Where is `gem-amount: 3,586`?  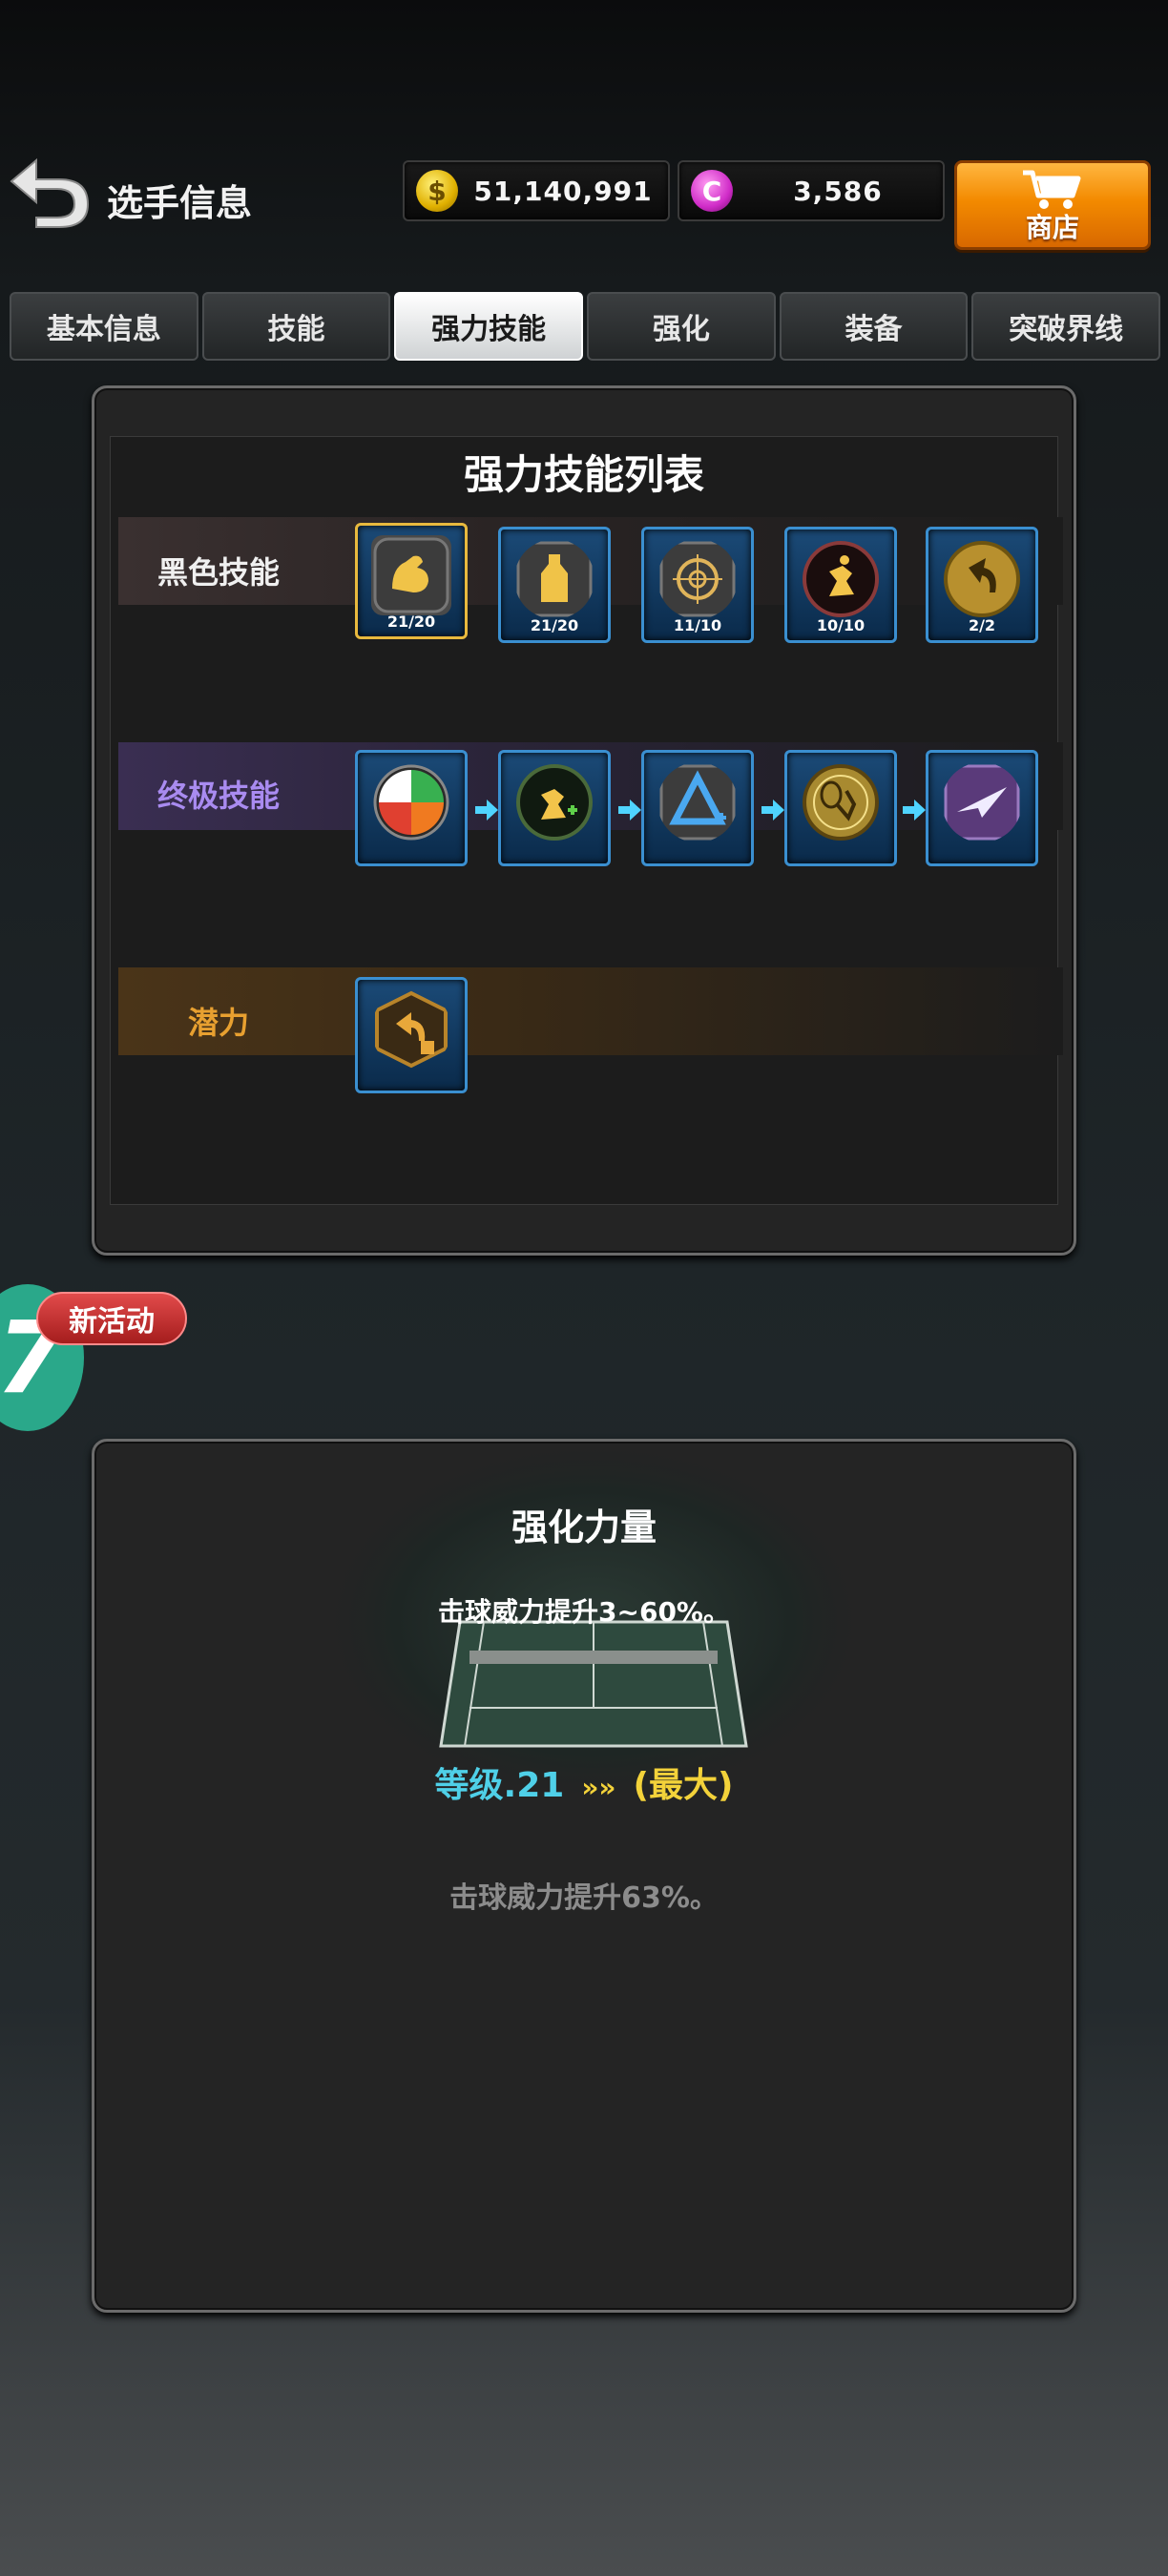 gem-amount: 3,586 is located at coordinates (838, 191).